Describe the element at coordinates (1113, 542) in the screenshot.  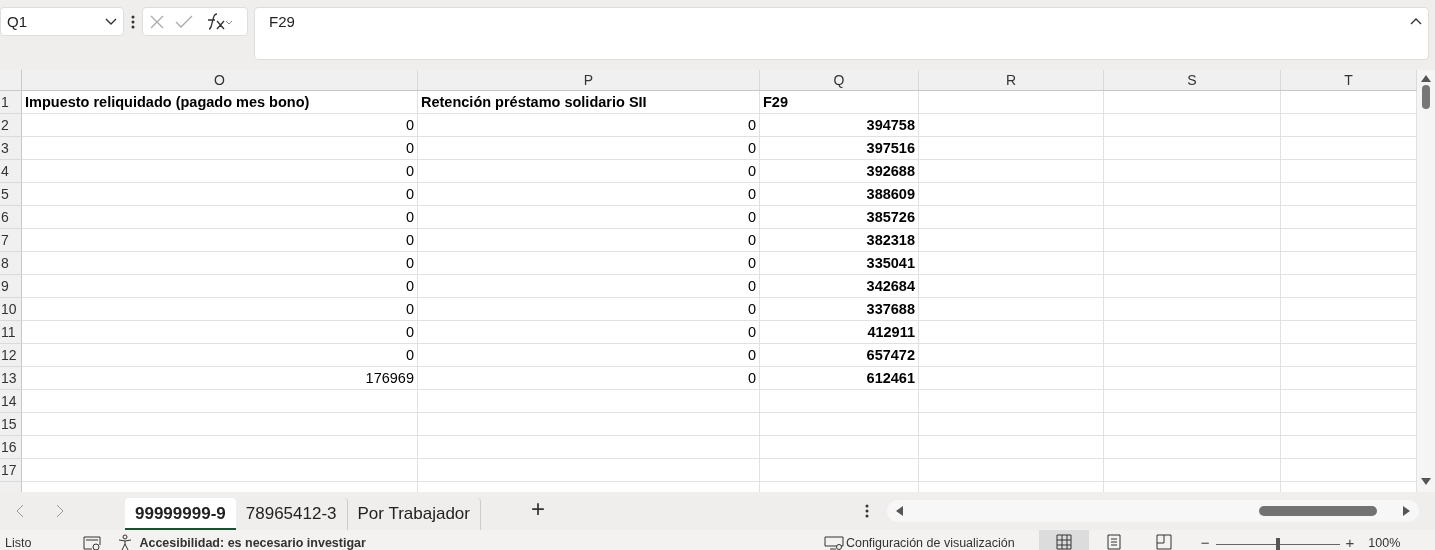
I see `page-icon` at that location.